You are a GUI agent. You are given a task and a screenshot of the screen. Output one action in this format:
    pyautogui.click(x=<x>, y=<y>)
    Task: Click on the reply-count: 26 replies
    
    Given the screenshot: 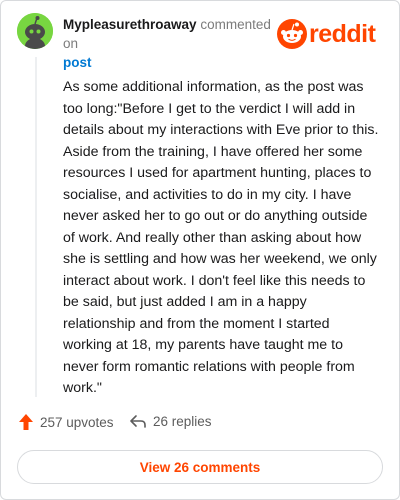 What is the action you would take?
    pyautogui.click(x=182, y=421)
    